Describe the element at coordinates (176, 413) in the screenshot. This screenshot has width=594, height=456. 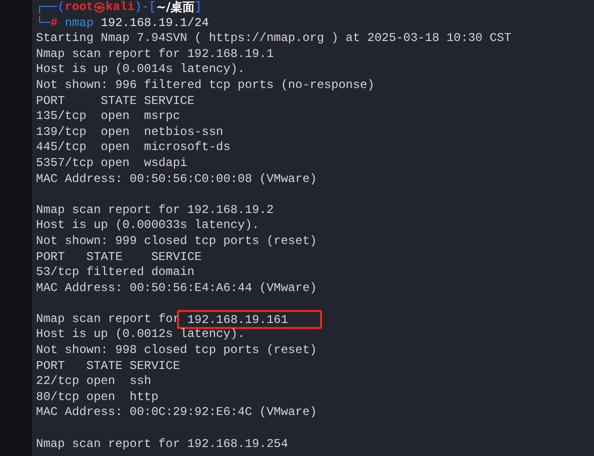
I see `output-line: MAC Address: 00:0C:29:92:E6:4C (VMware)` at that location.